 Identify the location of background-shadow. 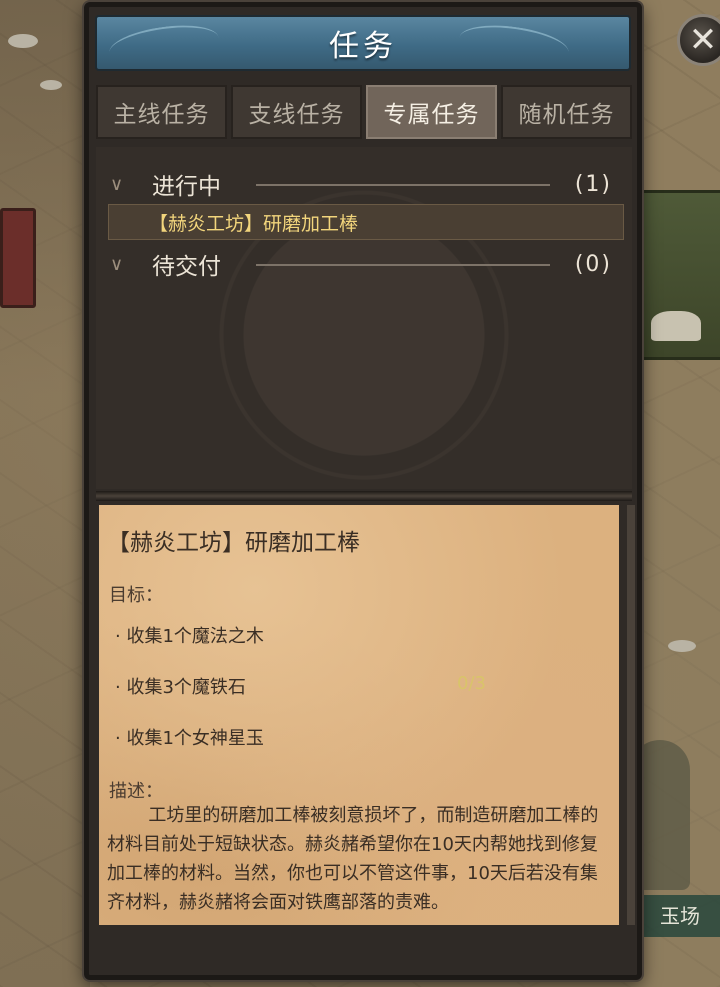
(45, 493).